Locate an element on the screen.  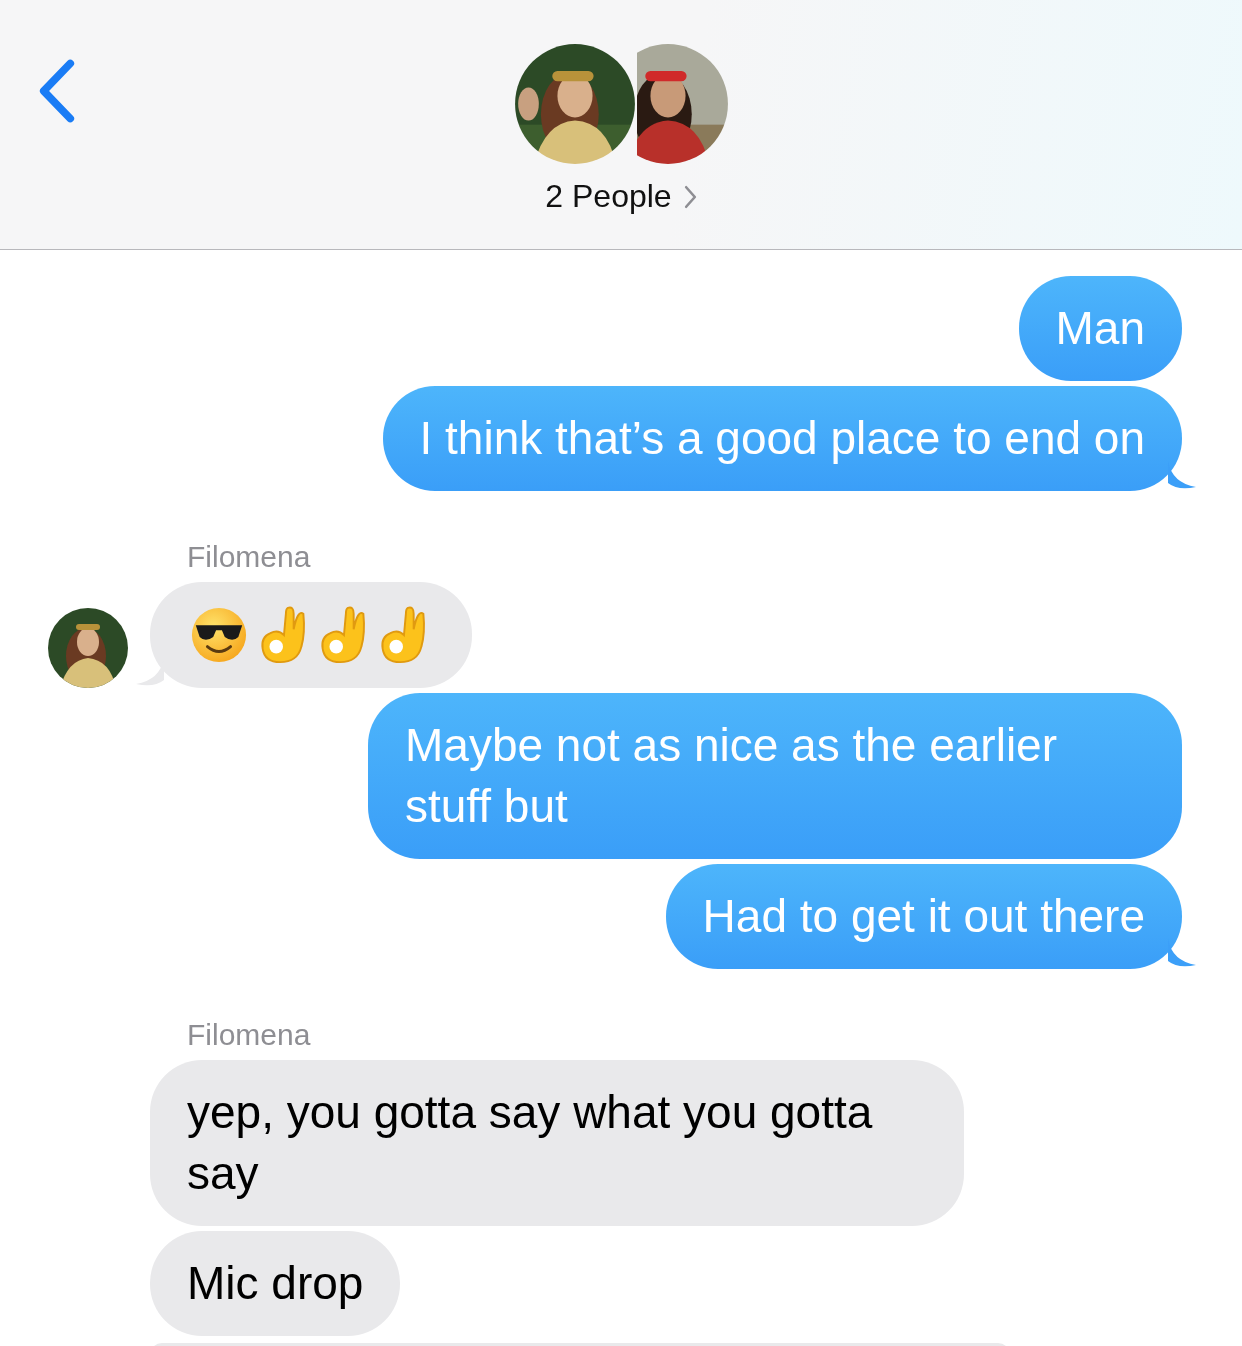
back-chevron-icon is located at coordinates (57, 91).